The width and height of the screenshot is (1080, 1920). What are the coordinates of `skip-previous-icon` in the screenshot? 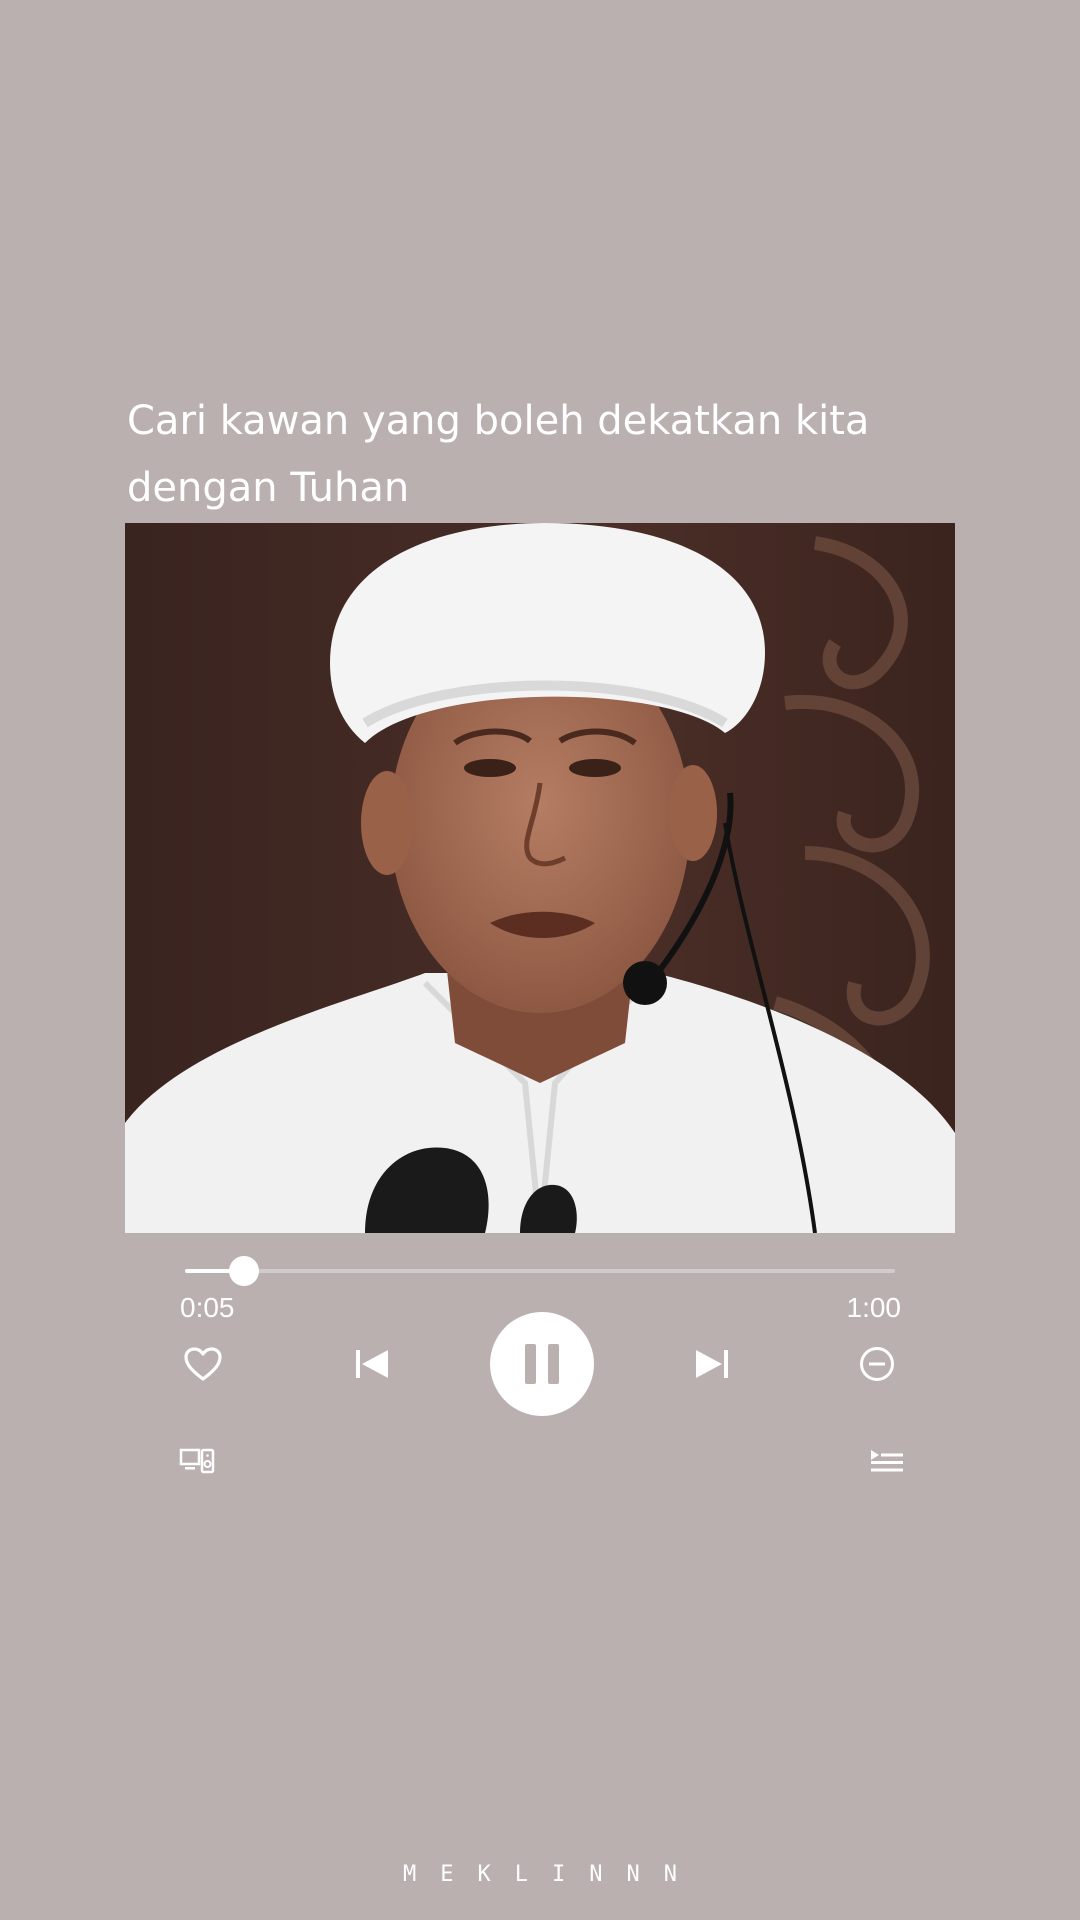 It's located at (372, 1364).